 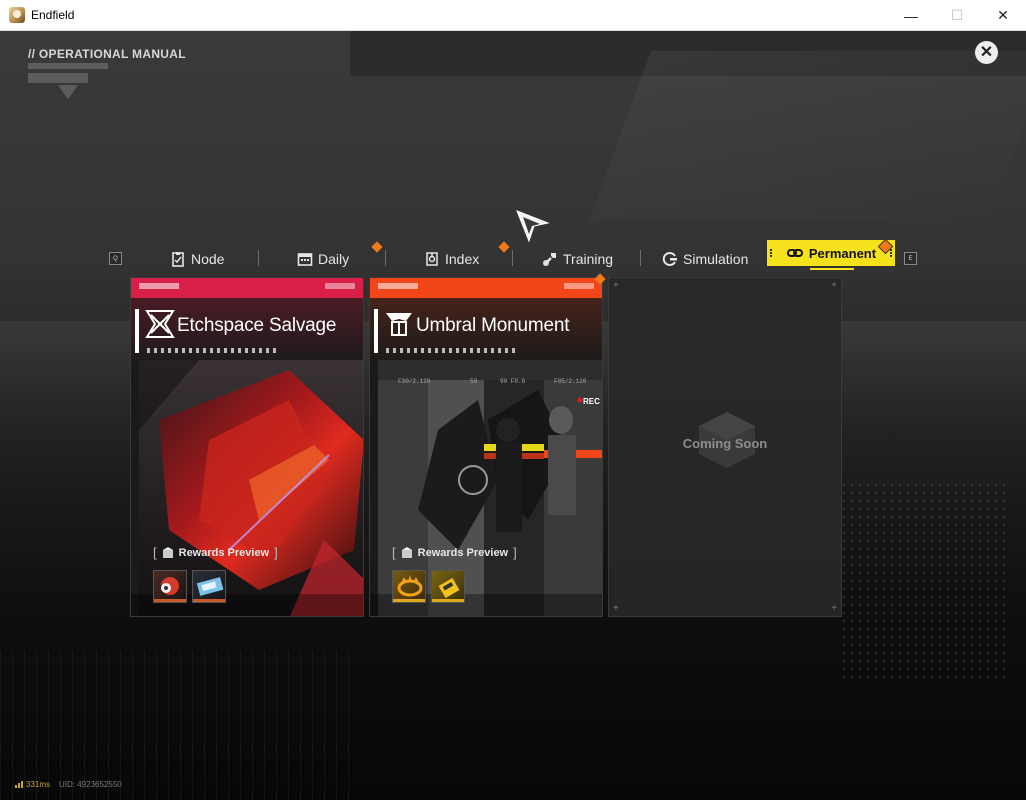 What do you see at coordinates (180, 725) in the screenshot?
I see `background-line-pattern` at bounding box center [180, 725].